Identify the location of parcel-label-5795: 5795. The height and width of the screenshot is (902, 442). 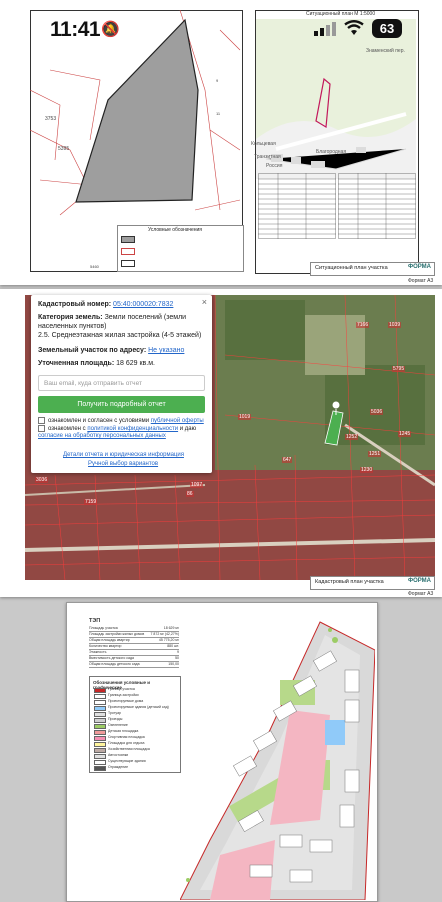
(399, 369).